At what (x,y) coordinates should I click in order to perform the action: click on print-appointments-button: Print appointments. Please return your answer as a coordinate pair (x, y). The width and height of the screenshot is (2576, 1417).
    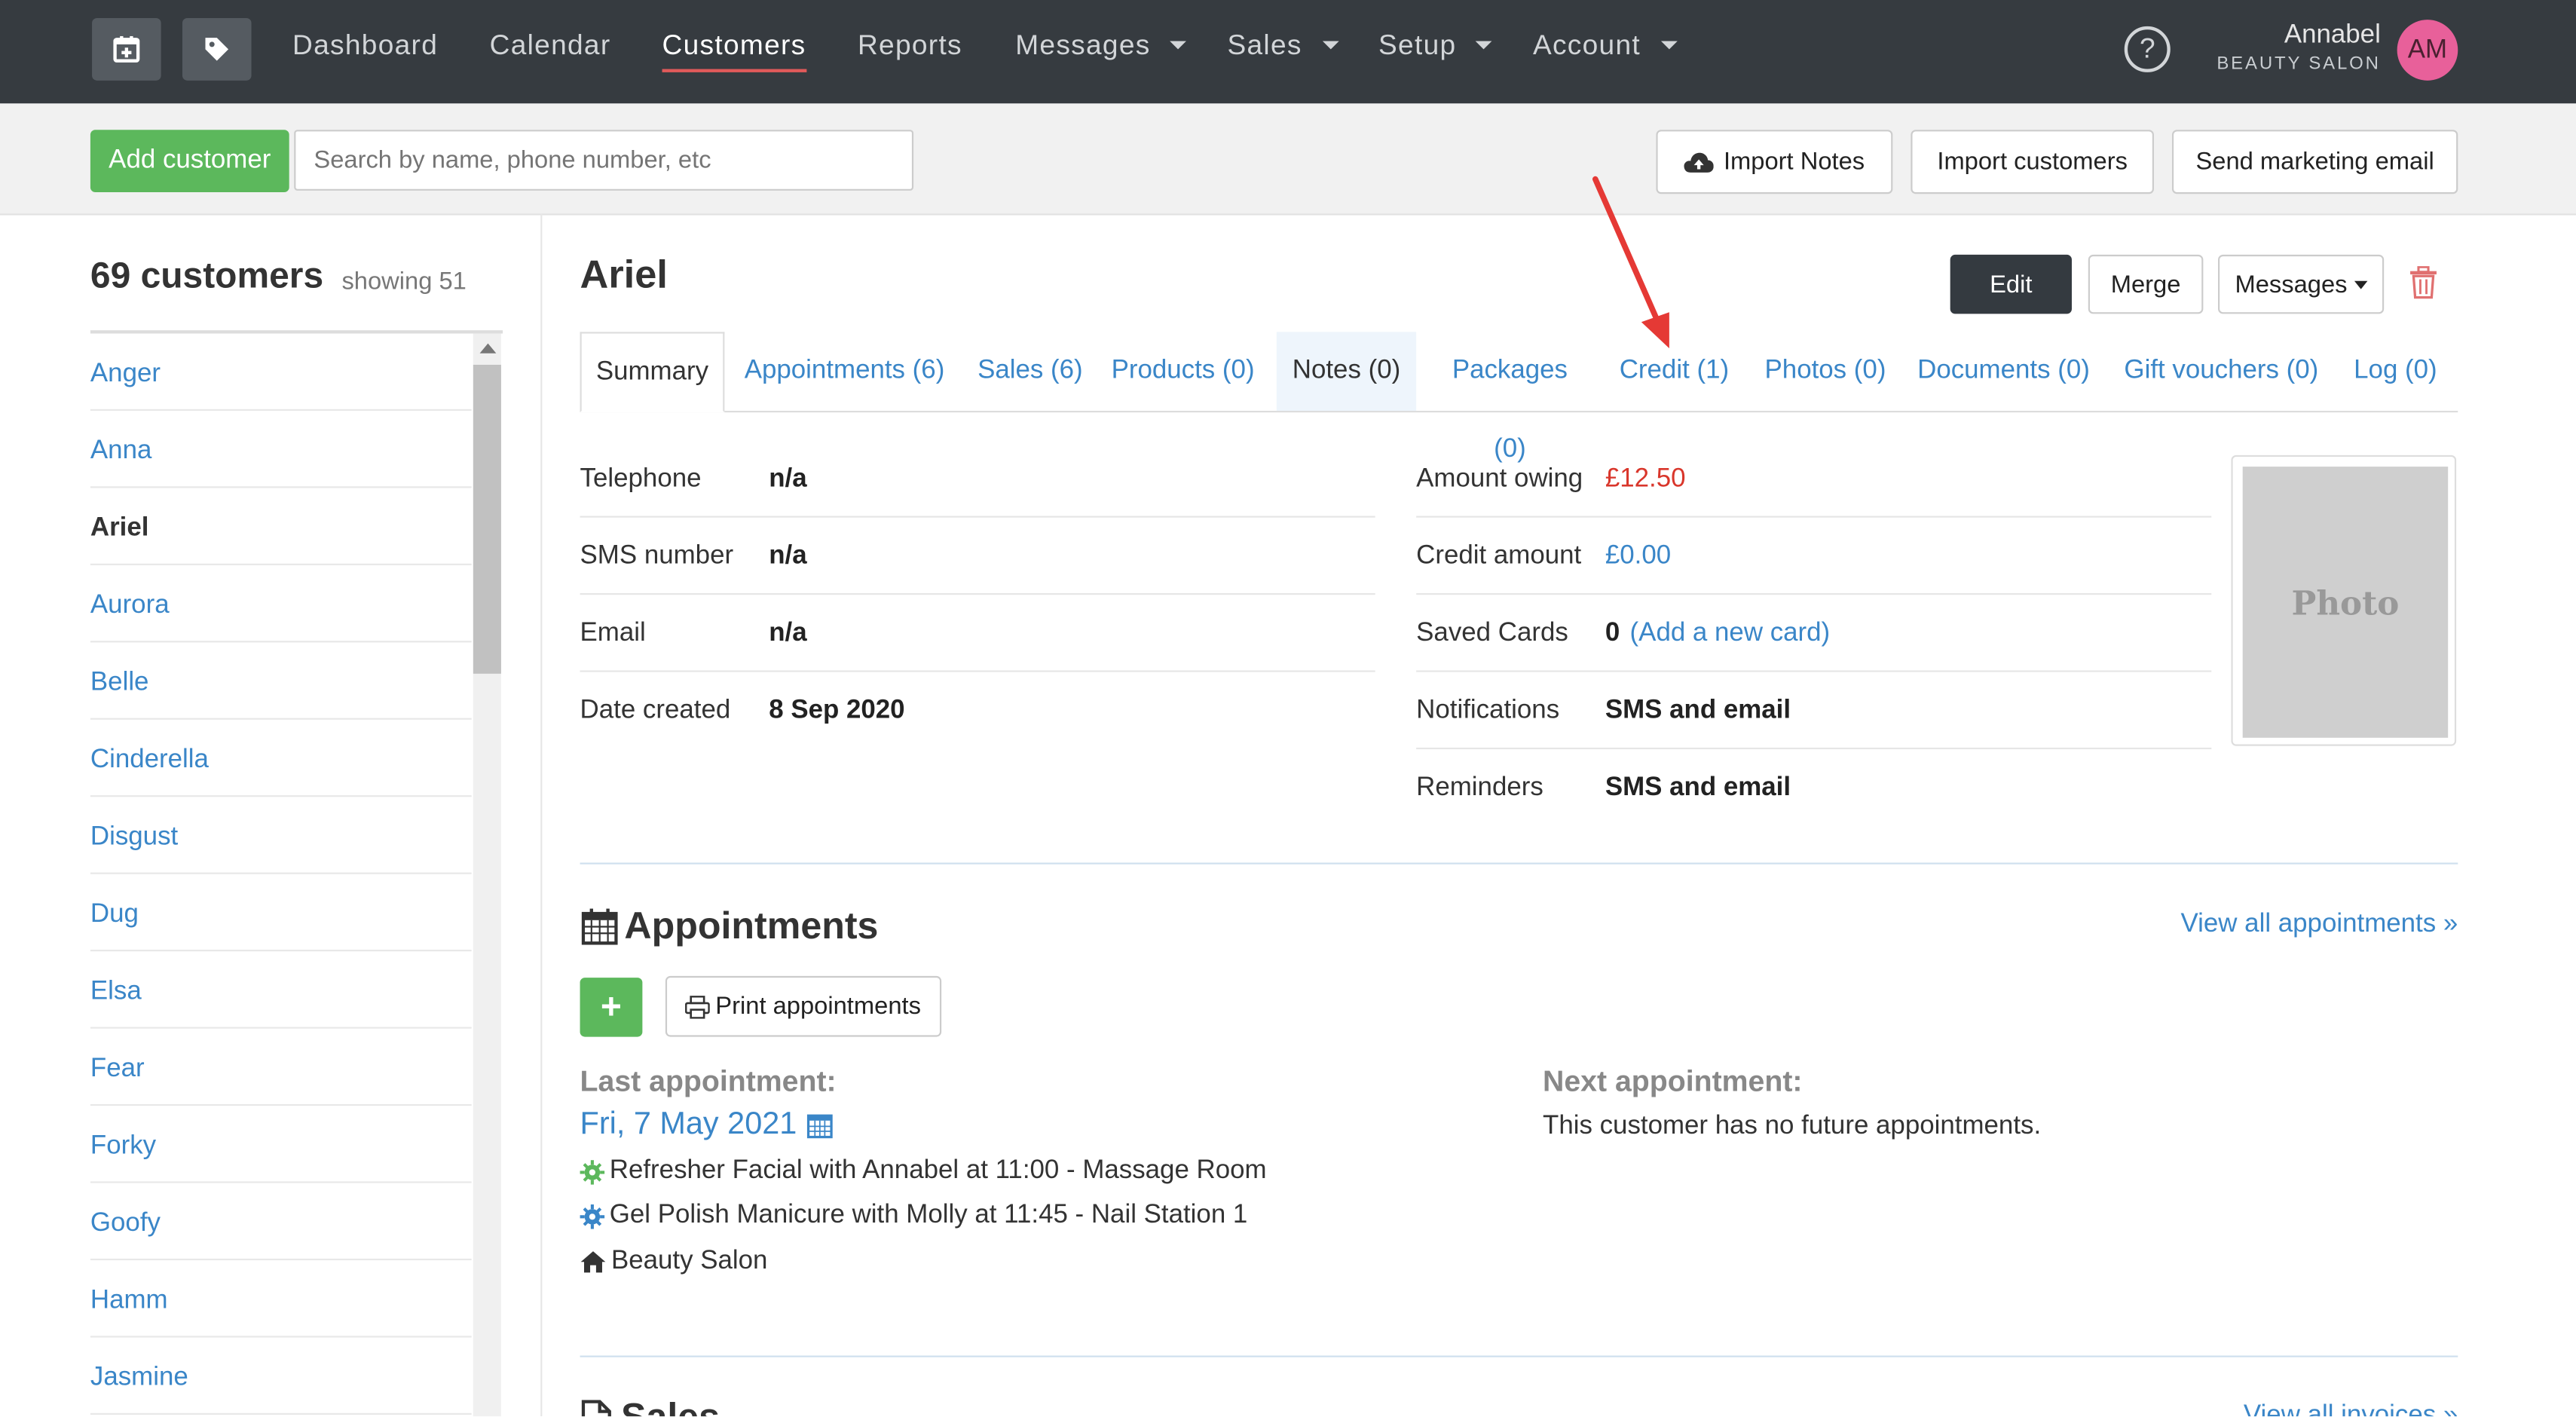
    Looking at the image, I should click on (803, 1006).